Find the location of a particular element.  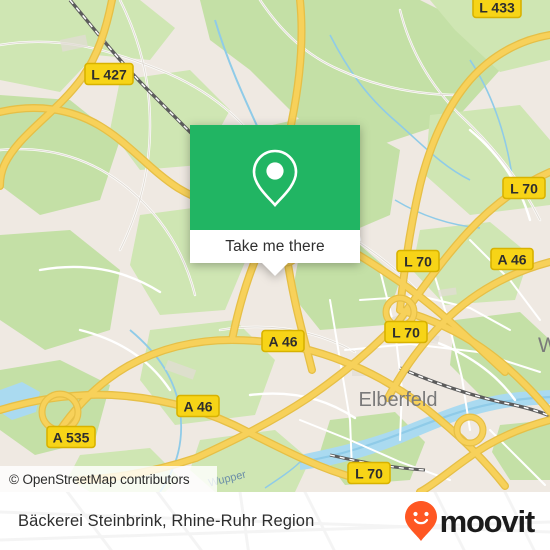

popup-pointer-tip is located at coordinates (275, 269).